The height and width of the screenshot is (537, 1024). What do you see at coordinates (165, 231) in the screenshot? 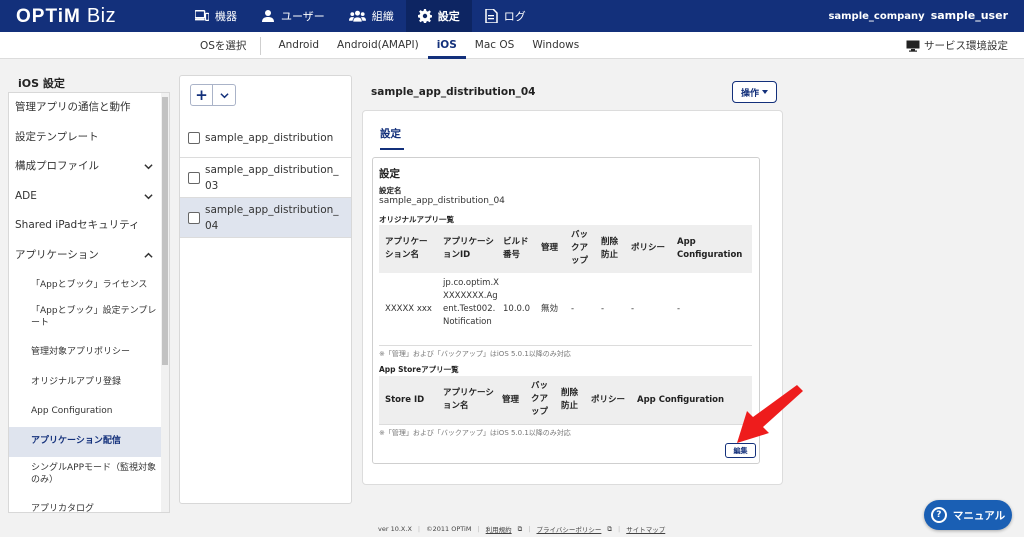
I see `sidebar-scroll-thumb` at bounding box center [165, 231].